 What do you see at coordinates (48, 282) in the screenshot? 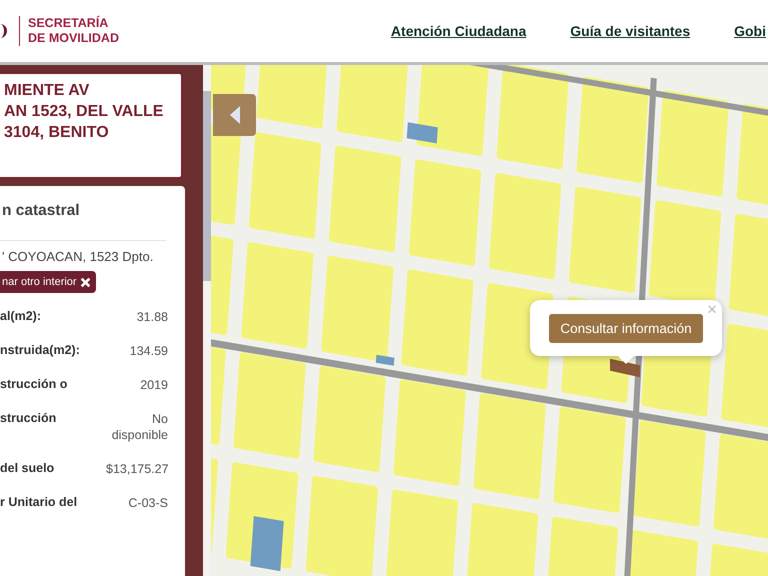
I see `clear-interior-button: nar otro interior` at bounding box center [48, 282].